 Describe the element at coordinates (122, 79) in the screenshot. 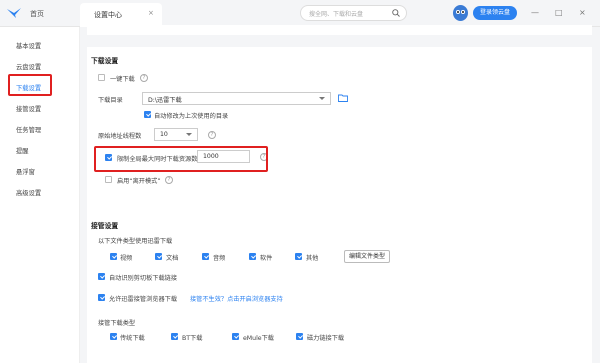

I see `one-click-download-label: 一键下载` at that location.